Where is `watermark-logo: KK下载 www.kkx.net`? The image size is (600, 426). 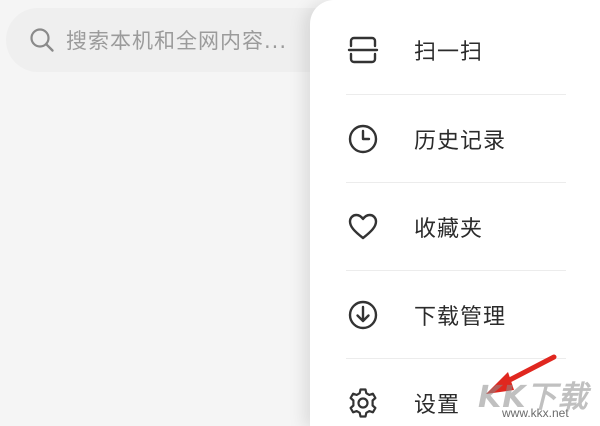 watermark-logo: KK下载 www.kkx.net is located at coordinates (538, 398).